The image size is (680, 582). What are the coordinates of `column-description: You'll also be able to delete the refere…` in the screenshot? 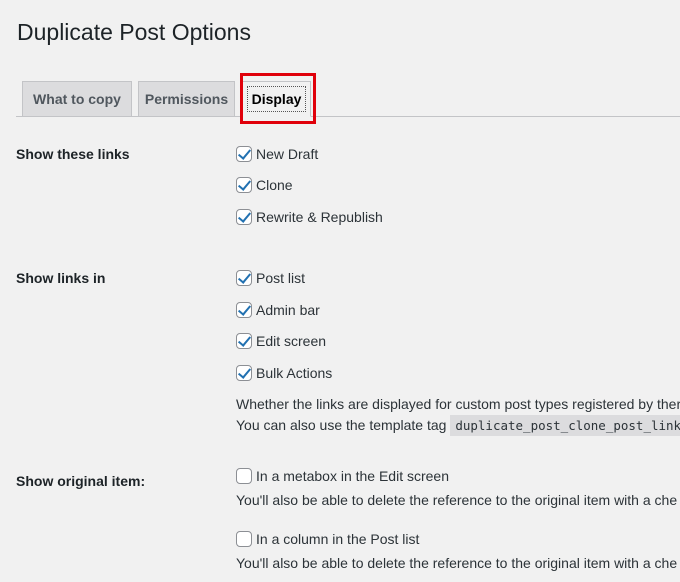 It's located at (457, 563).